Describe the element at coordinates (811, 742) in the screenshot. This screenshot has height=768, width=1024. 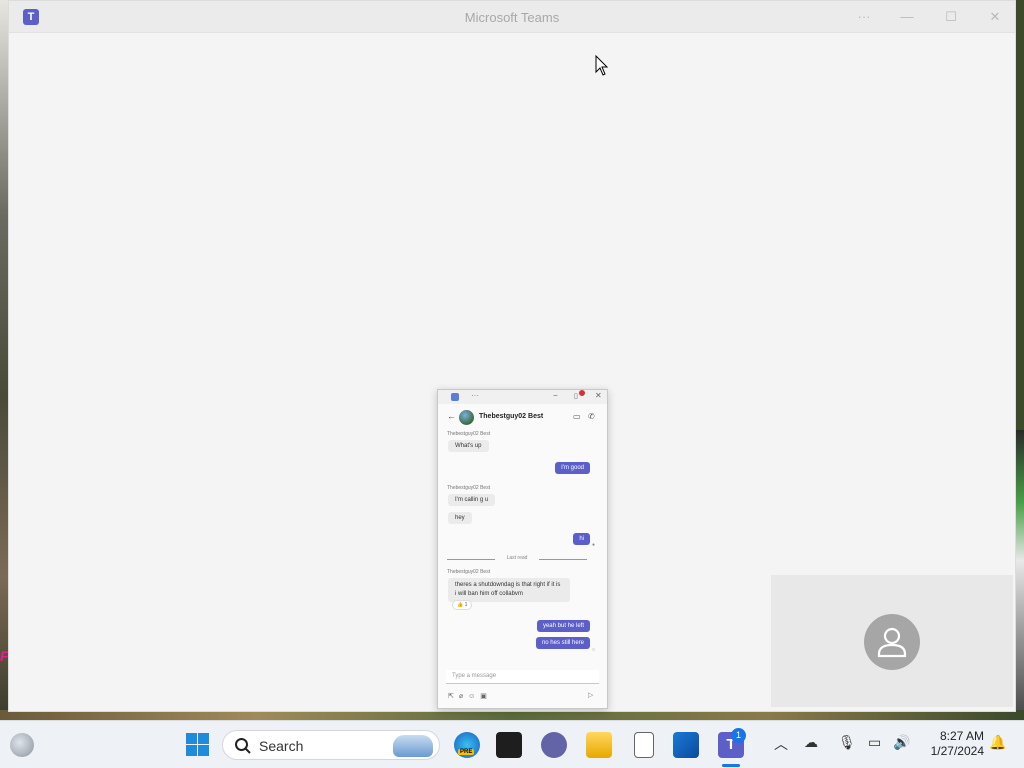
I see `onedrive-icon: ☁` at that location.